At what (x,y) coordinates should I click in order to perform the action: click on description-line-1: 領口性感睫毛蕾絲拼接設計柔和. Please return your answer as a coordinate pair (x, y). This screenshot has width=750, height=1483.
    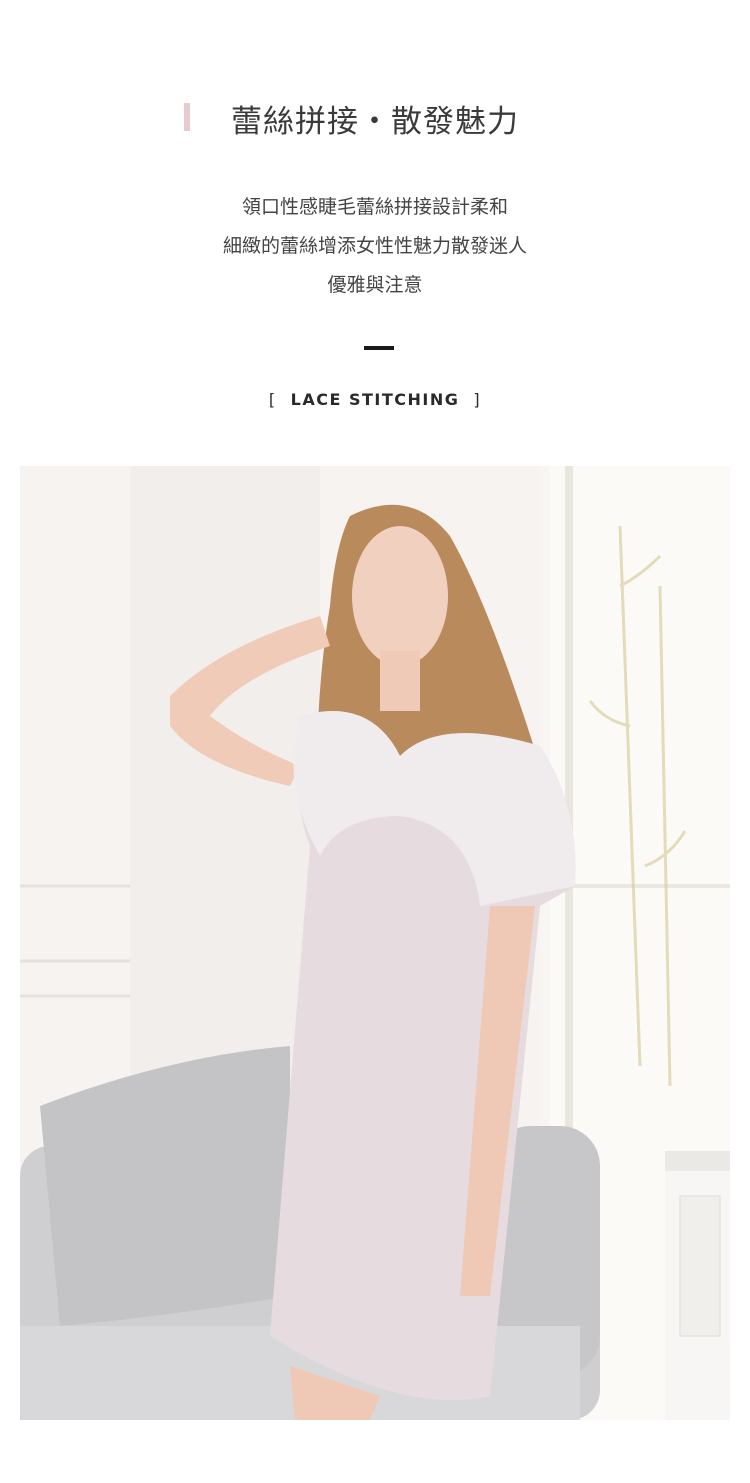
    Looking at the image, I should click on (374, 207).